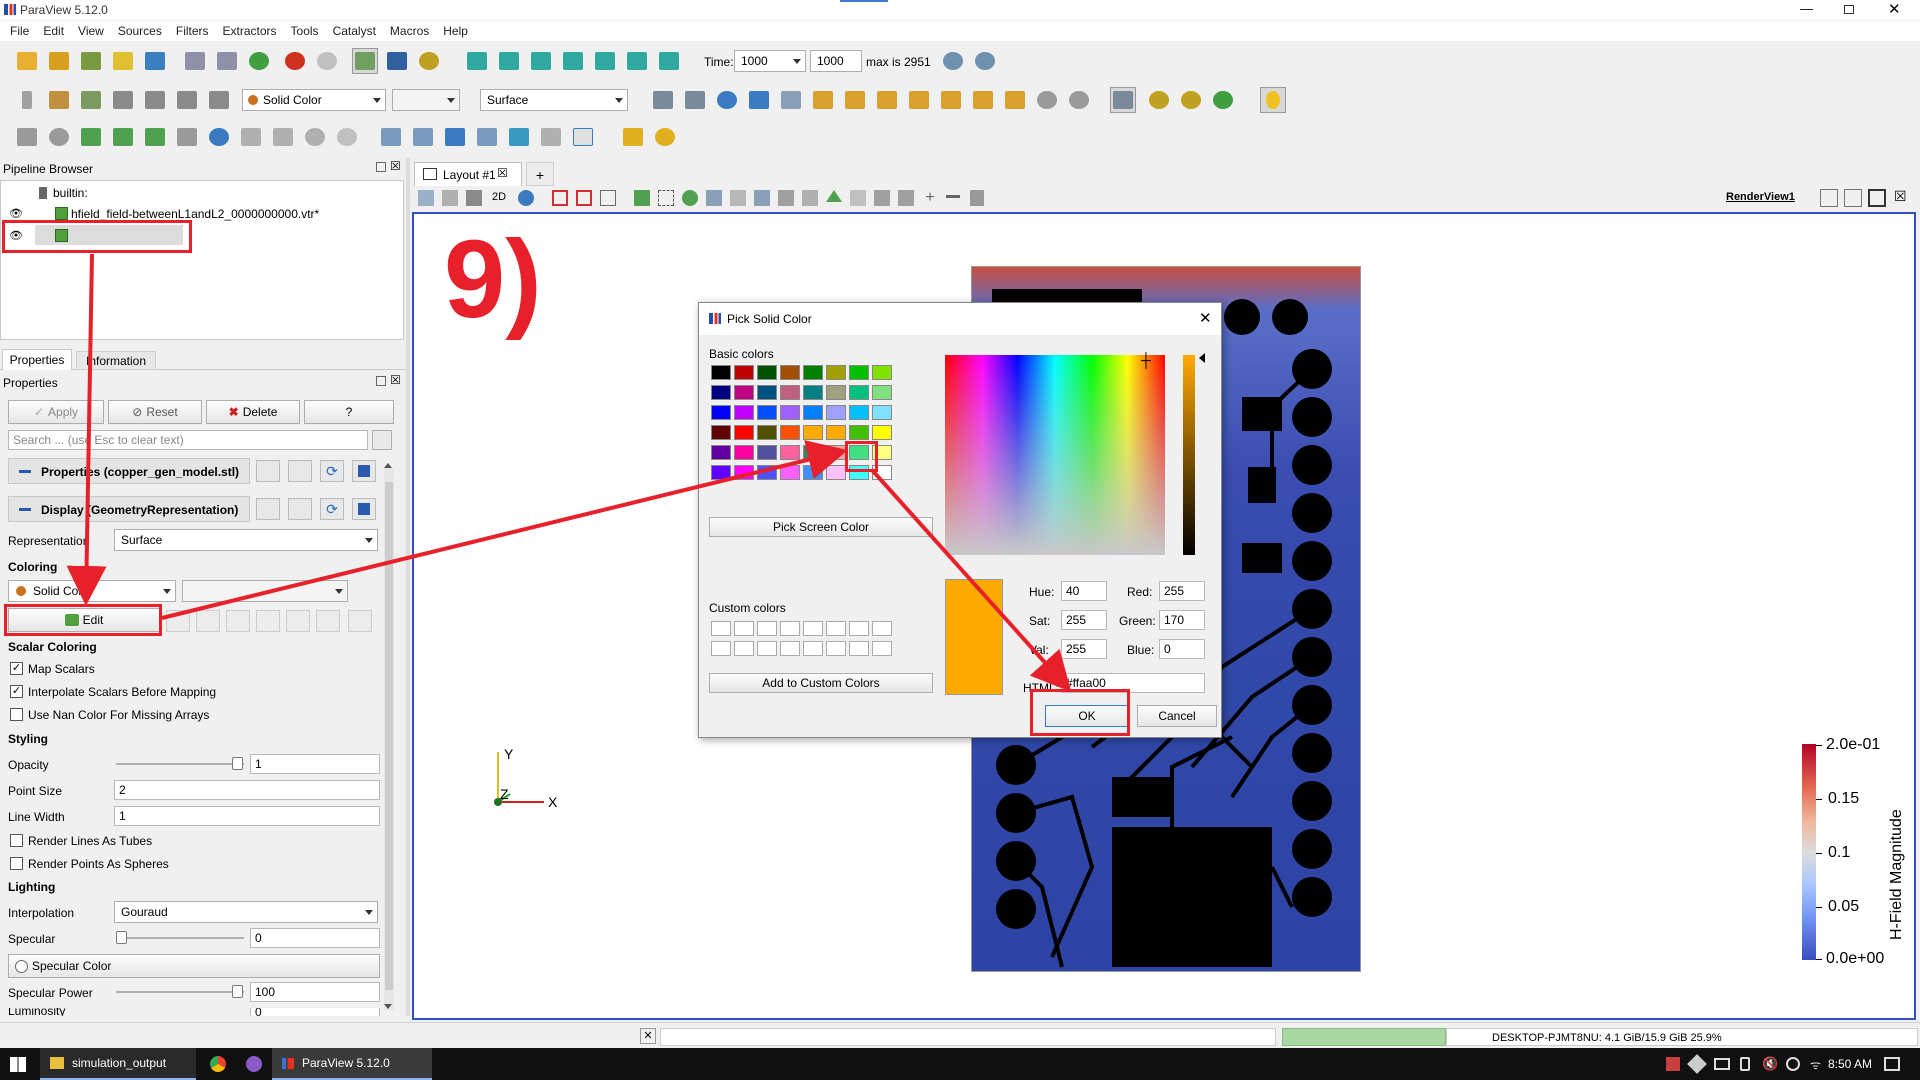 The width and height of the screenshot is (1920, 1080). I want to click on progress-area, so click(968, 1037).